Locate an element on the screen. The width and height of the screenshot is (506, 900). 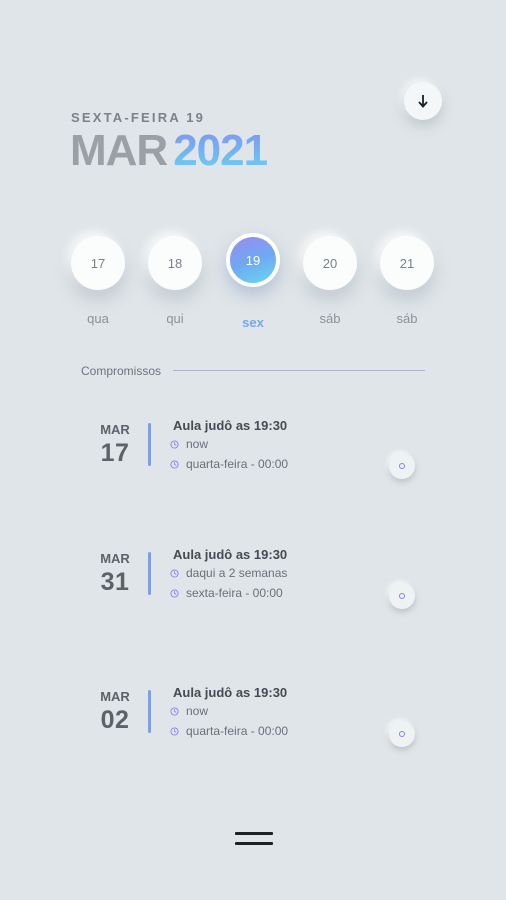
day-number: 17 is located at coordinates (98, 263).